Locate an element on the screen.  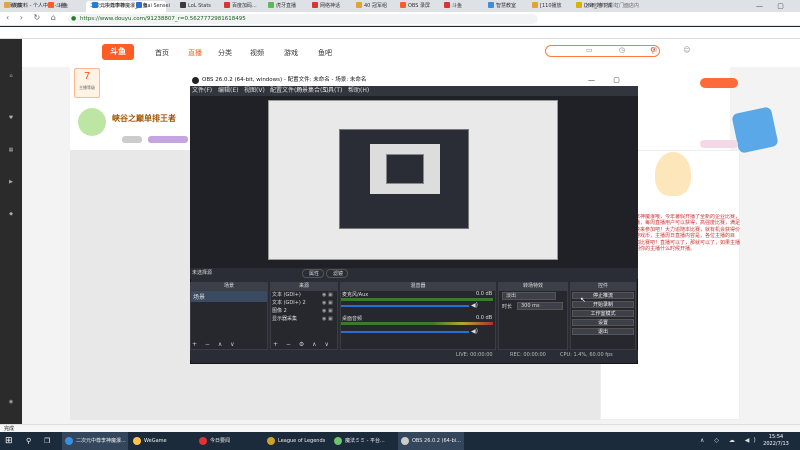
system-clock: 15:54 2022/7/13 is located at coordinates (776, 441).